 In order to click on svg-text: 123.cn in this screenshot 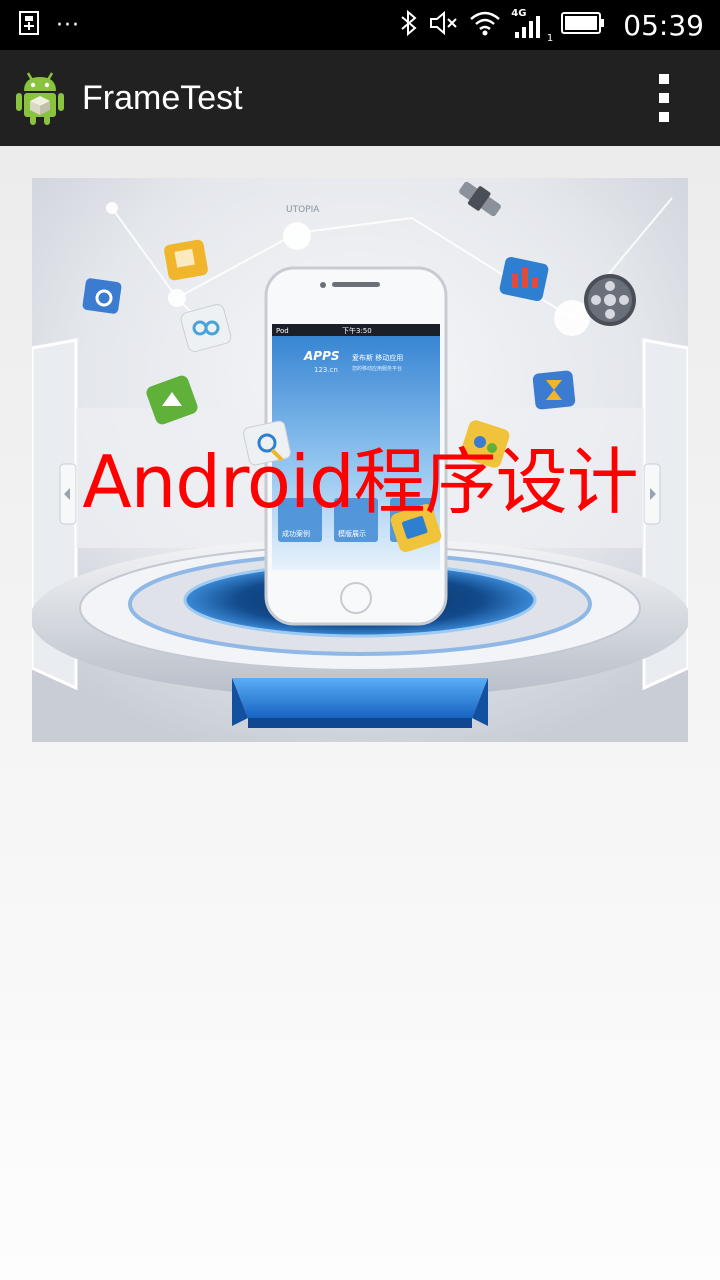, I will do `click(326, 370)`.